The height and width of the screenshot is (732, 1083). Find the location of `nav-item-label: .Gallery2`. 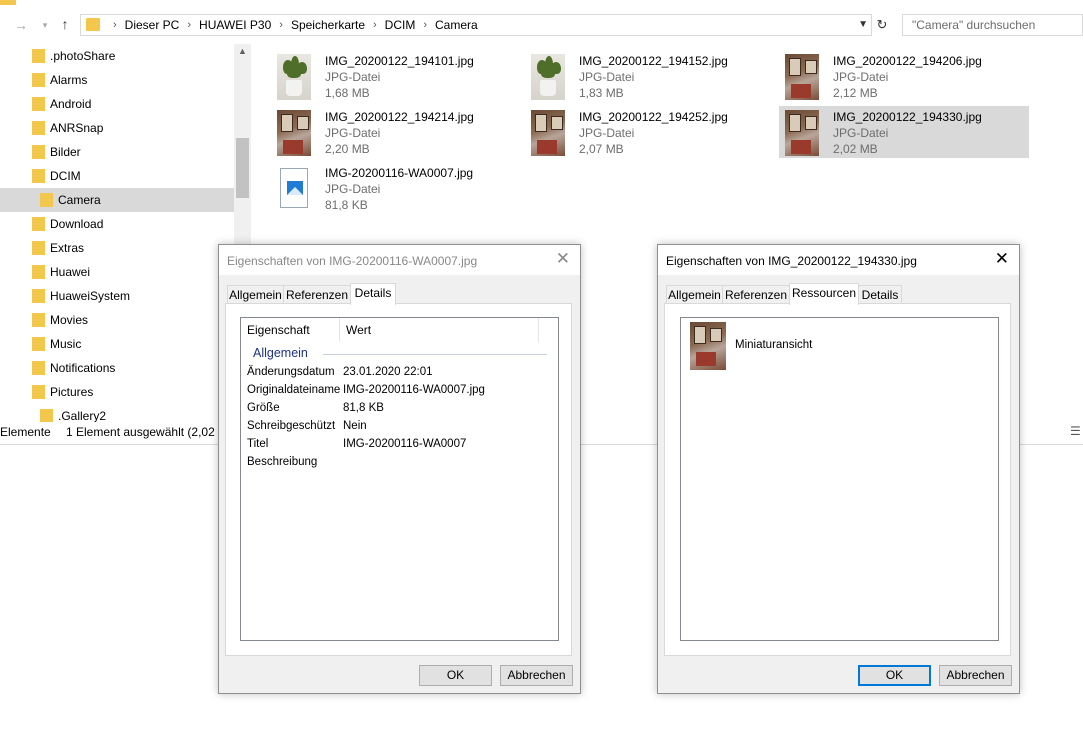

nav-item-label: .Gallery2 is located at coordinates (82, 415).